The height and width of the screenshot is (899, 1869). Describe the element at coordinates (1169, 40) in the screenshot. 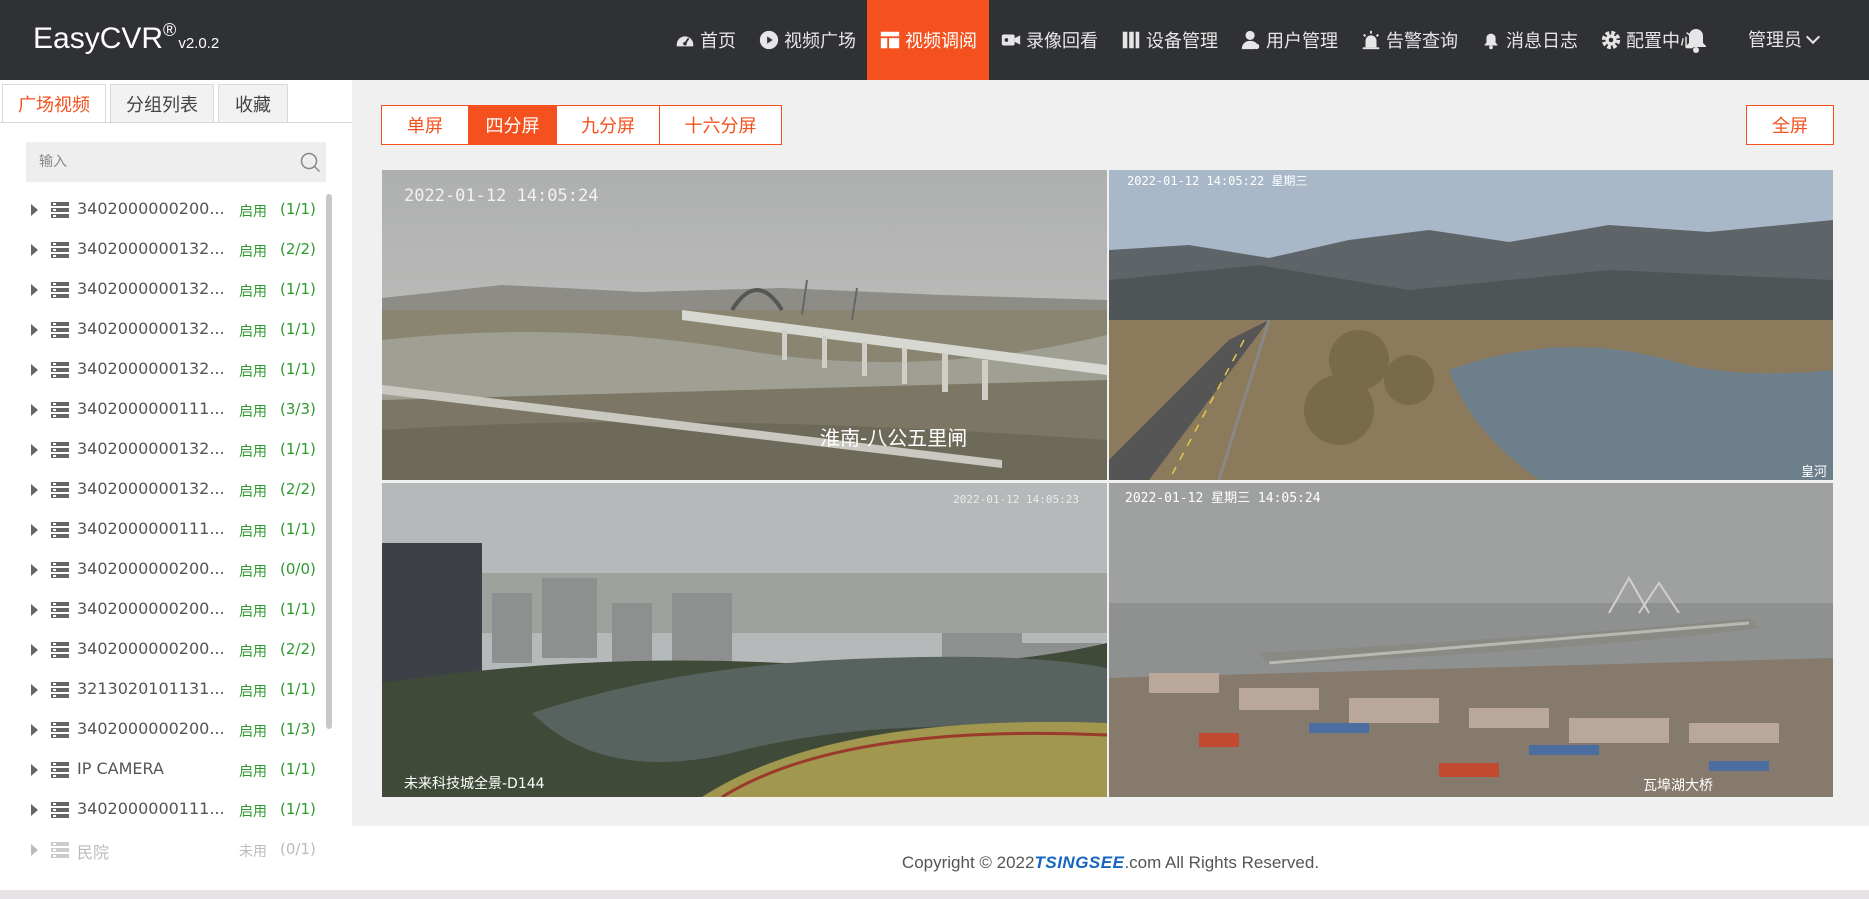

I see `nav-item-device-mgmt: 设备管理` at that location.